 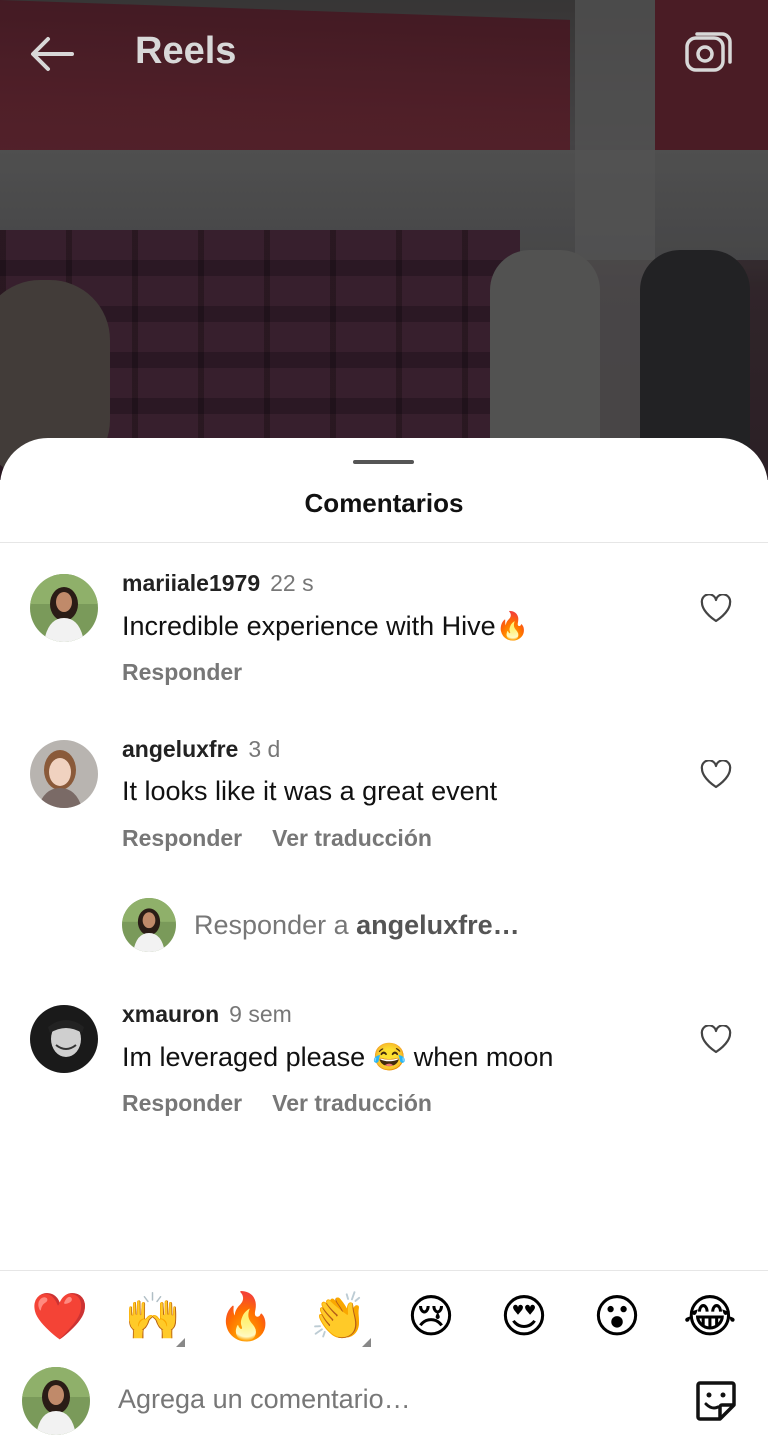 I want to click on comment-meta: xmauron 9 sem, so click(x=207, y=1014).